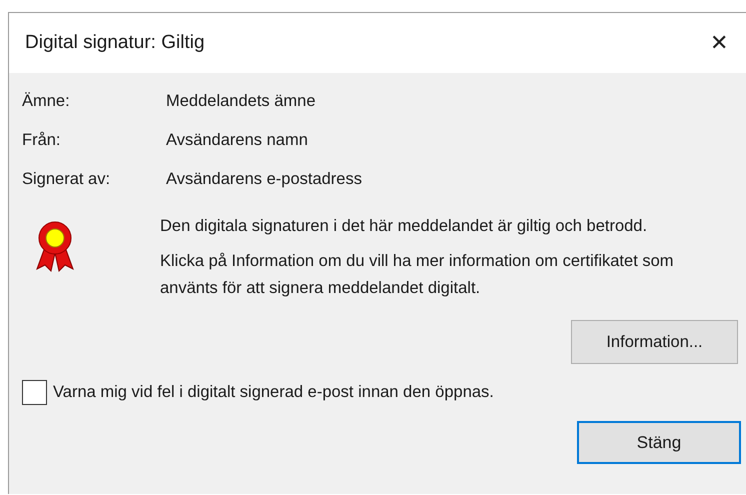  What do you see at coordinates (719, 43) in the screenshot?
I see `close-button: ✕` at bounding box center [719, 43].